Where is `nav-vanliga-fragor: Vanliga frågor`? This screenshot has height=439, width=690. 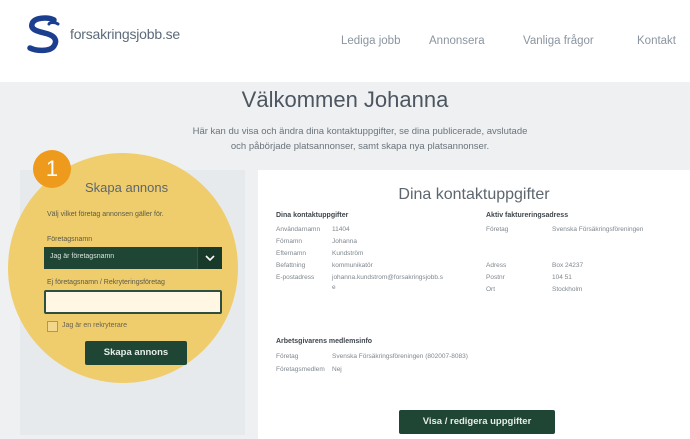
nav-vanliga-fragor: Vanliga frågor is located at coordinates (558, 41).